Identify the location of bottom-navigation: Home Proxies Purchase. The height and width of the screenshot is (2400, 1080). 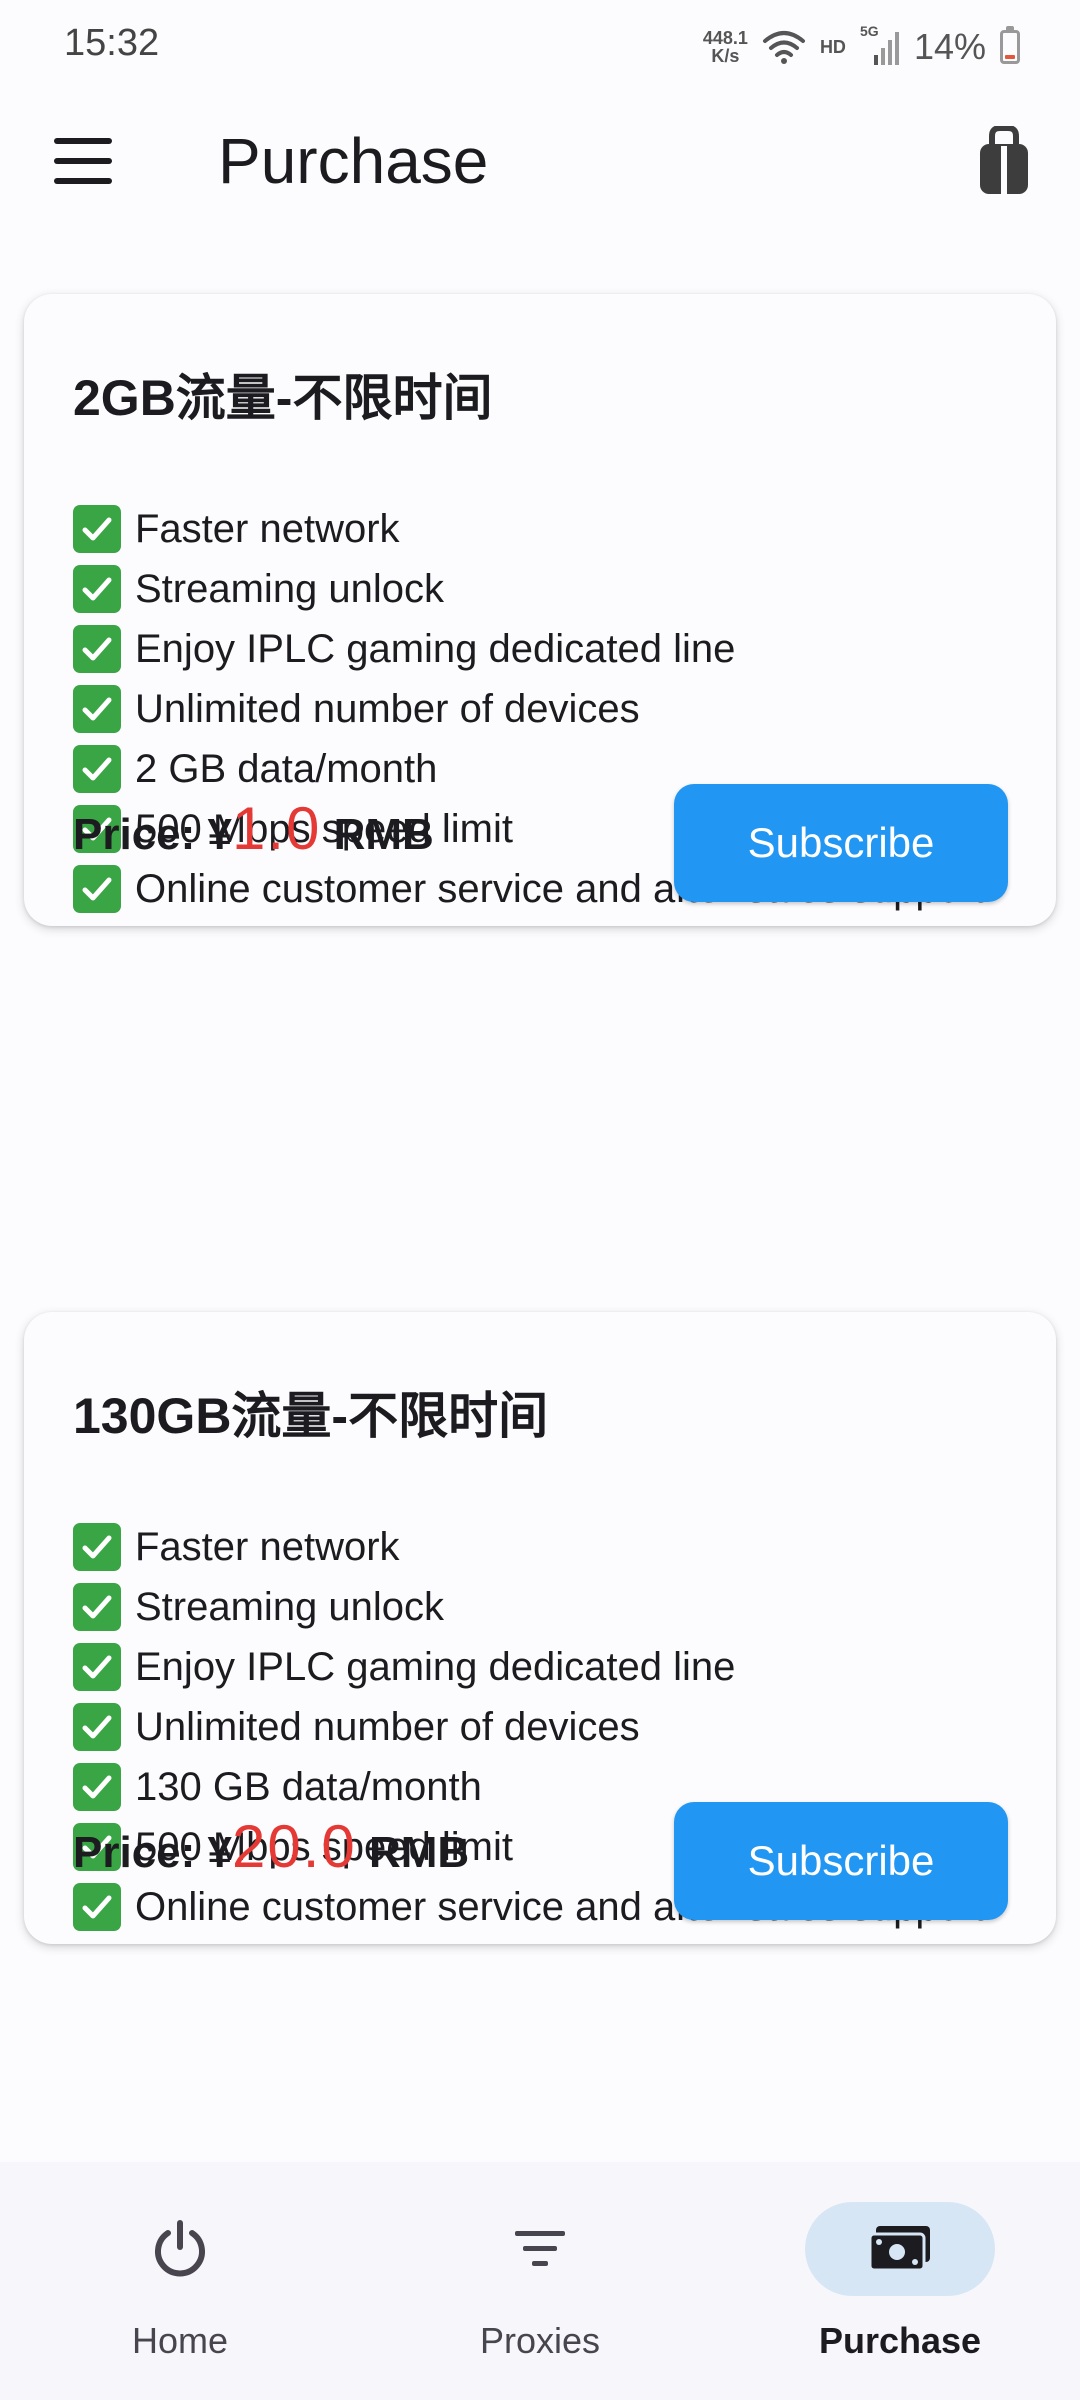
(540, 2281).